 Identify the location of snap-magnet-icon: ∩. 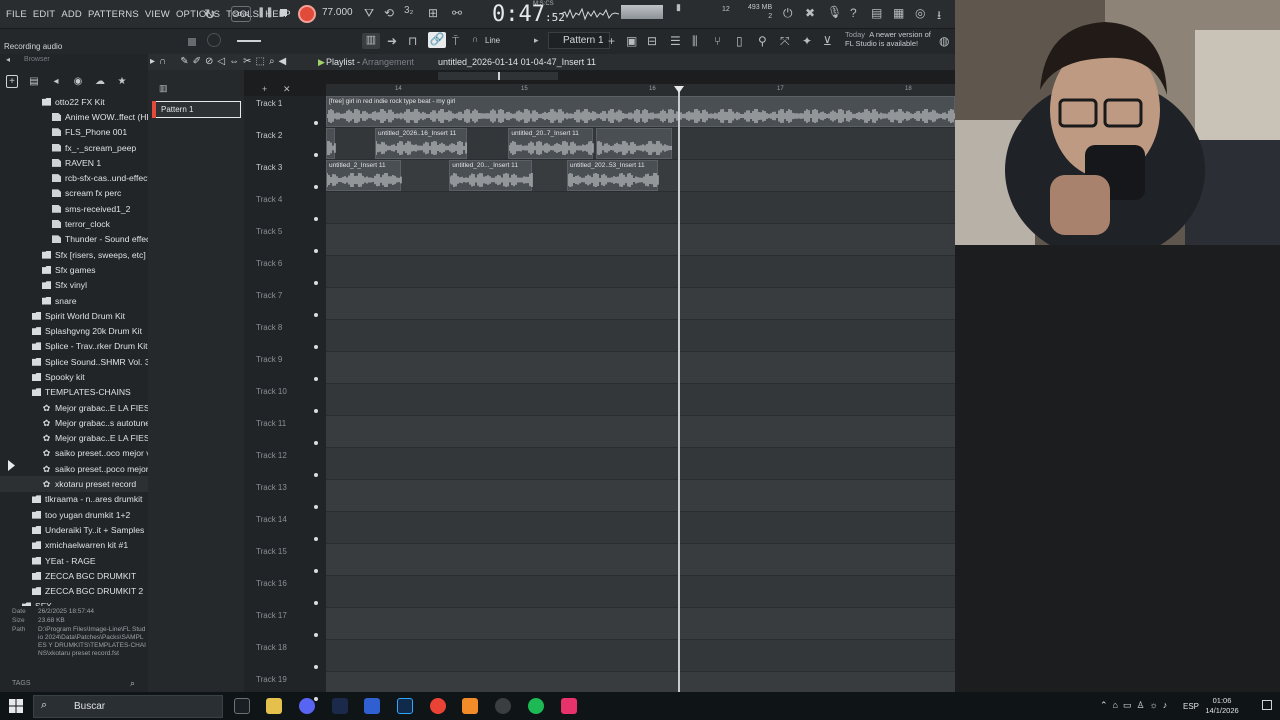
(475, 39).